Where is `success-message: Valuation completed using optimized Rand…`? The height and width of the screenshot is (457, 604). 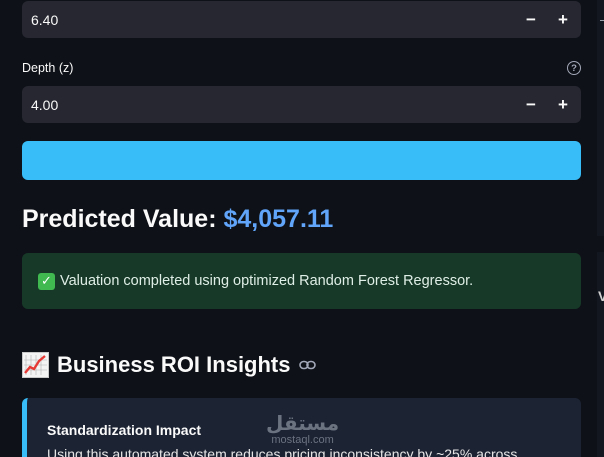
success-message: Valuation completed using optimized Rand… is located at coordinates (267, 281).